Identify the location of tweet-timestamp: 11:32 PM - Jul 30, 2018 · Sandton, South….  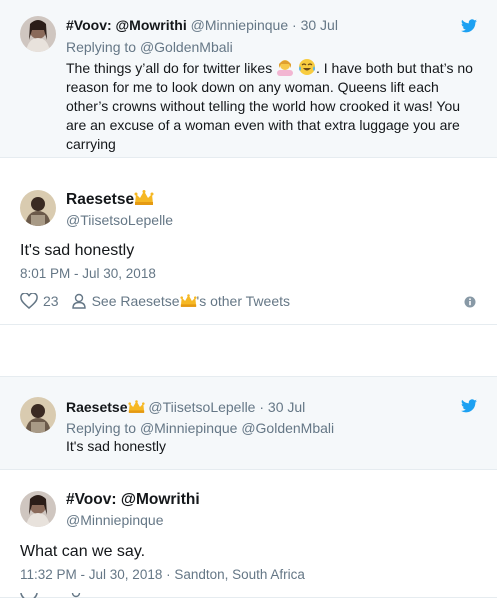
(162, 574).